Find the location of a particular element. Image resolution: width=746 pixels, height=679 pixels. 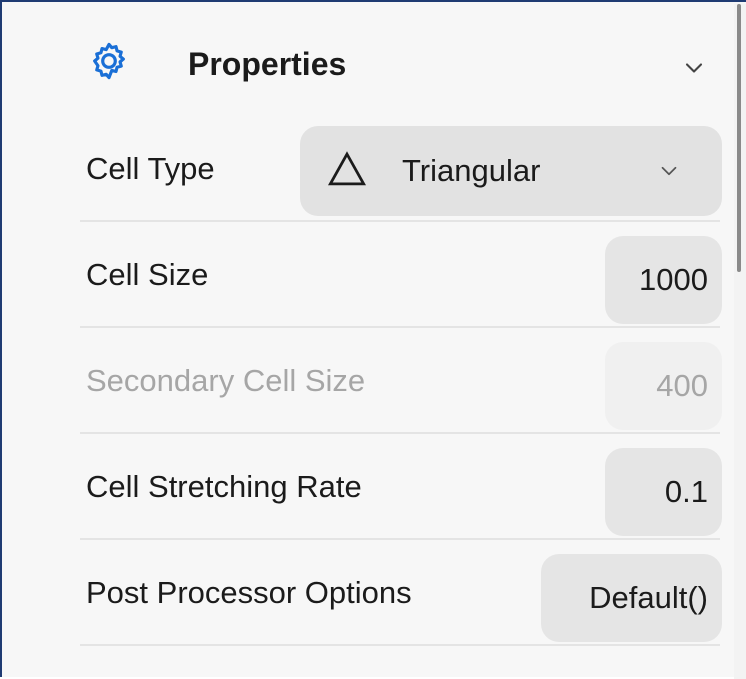

cell-stretching-rate-input: 0.1 is located at coordinates (663, 492).